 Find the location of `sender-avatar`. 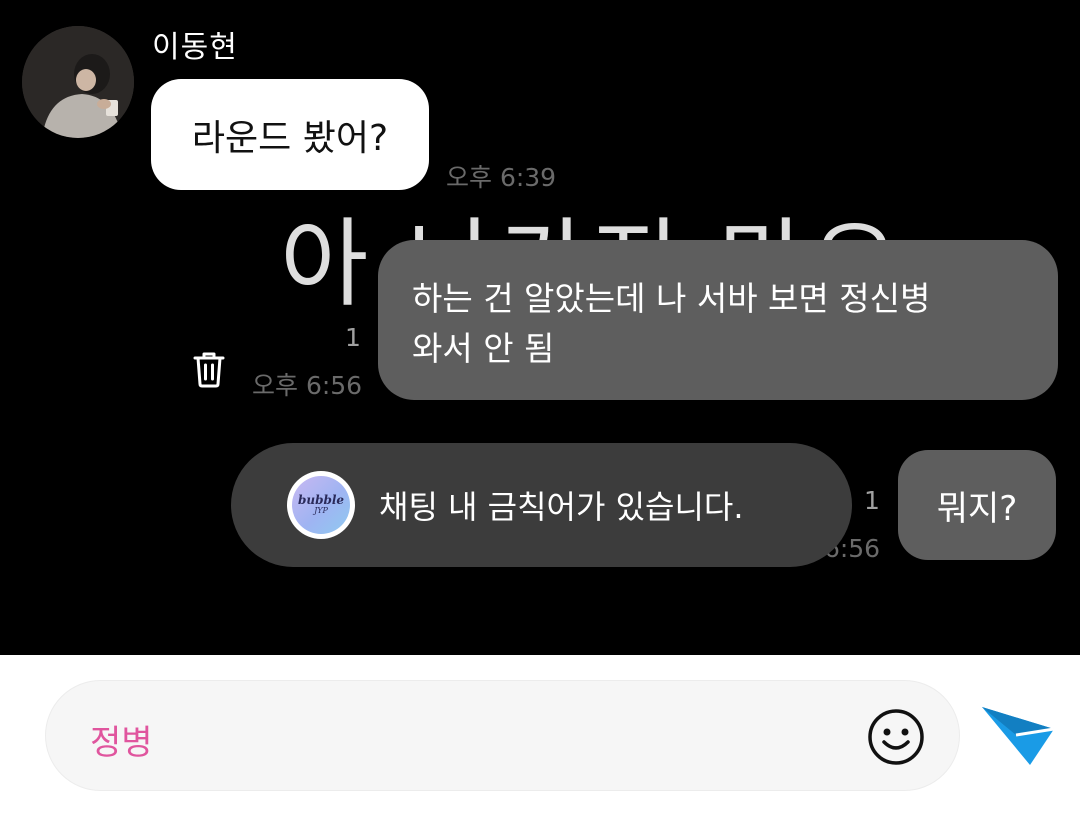

sender-avatar is located at coordinates (78, 82).